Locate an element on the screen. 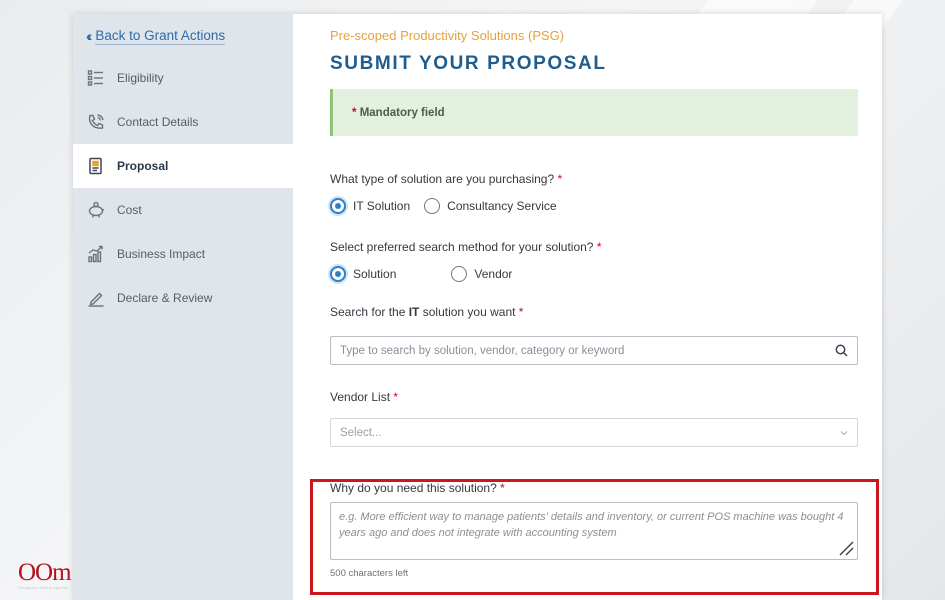  radio-vendor: Vendor is located at coordinates (481, 274).